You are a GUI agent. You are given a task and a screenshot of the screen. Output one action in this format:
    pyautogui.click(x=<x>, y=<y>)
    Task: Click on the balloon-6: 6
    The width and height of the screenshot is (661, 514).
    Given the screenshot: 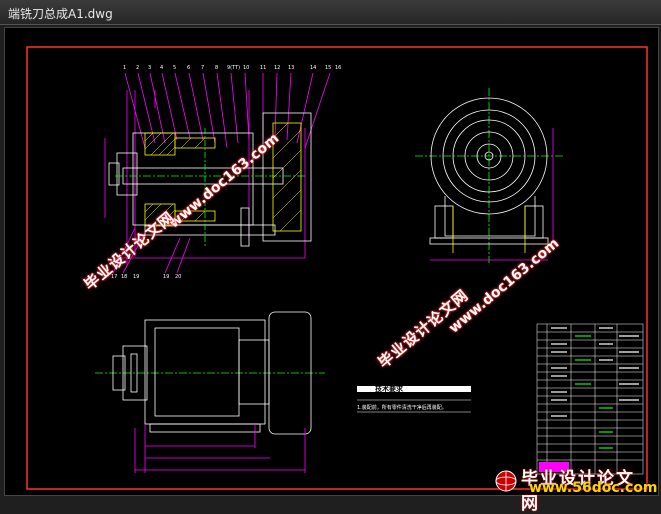 What is the action you would take?
    pyautogui.click(x=189, y=68)
    